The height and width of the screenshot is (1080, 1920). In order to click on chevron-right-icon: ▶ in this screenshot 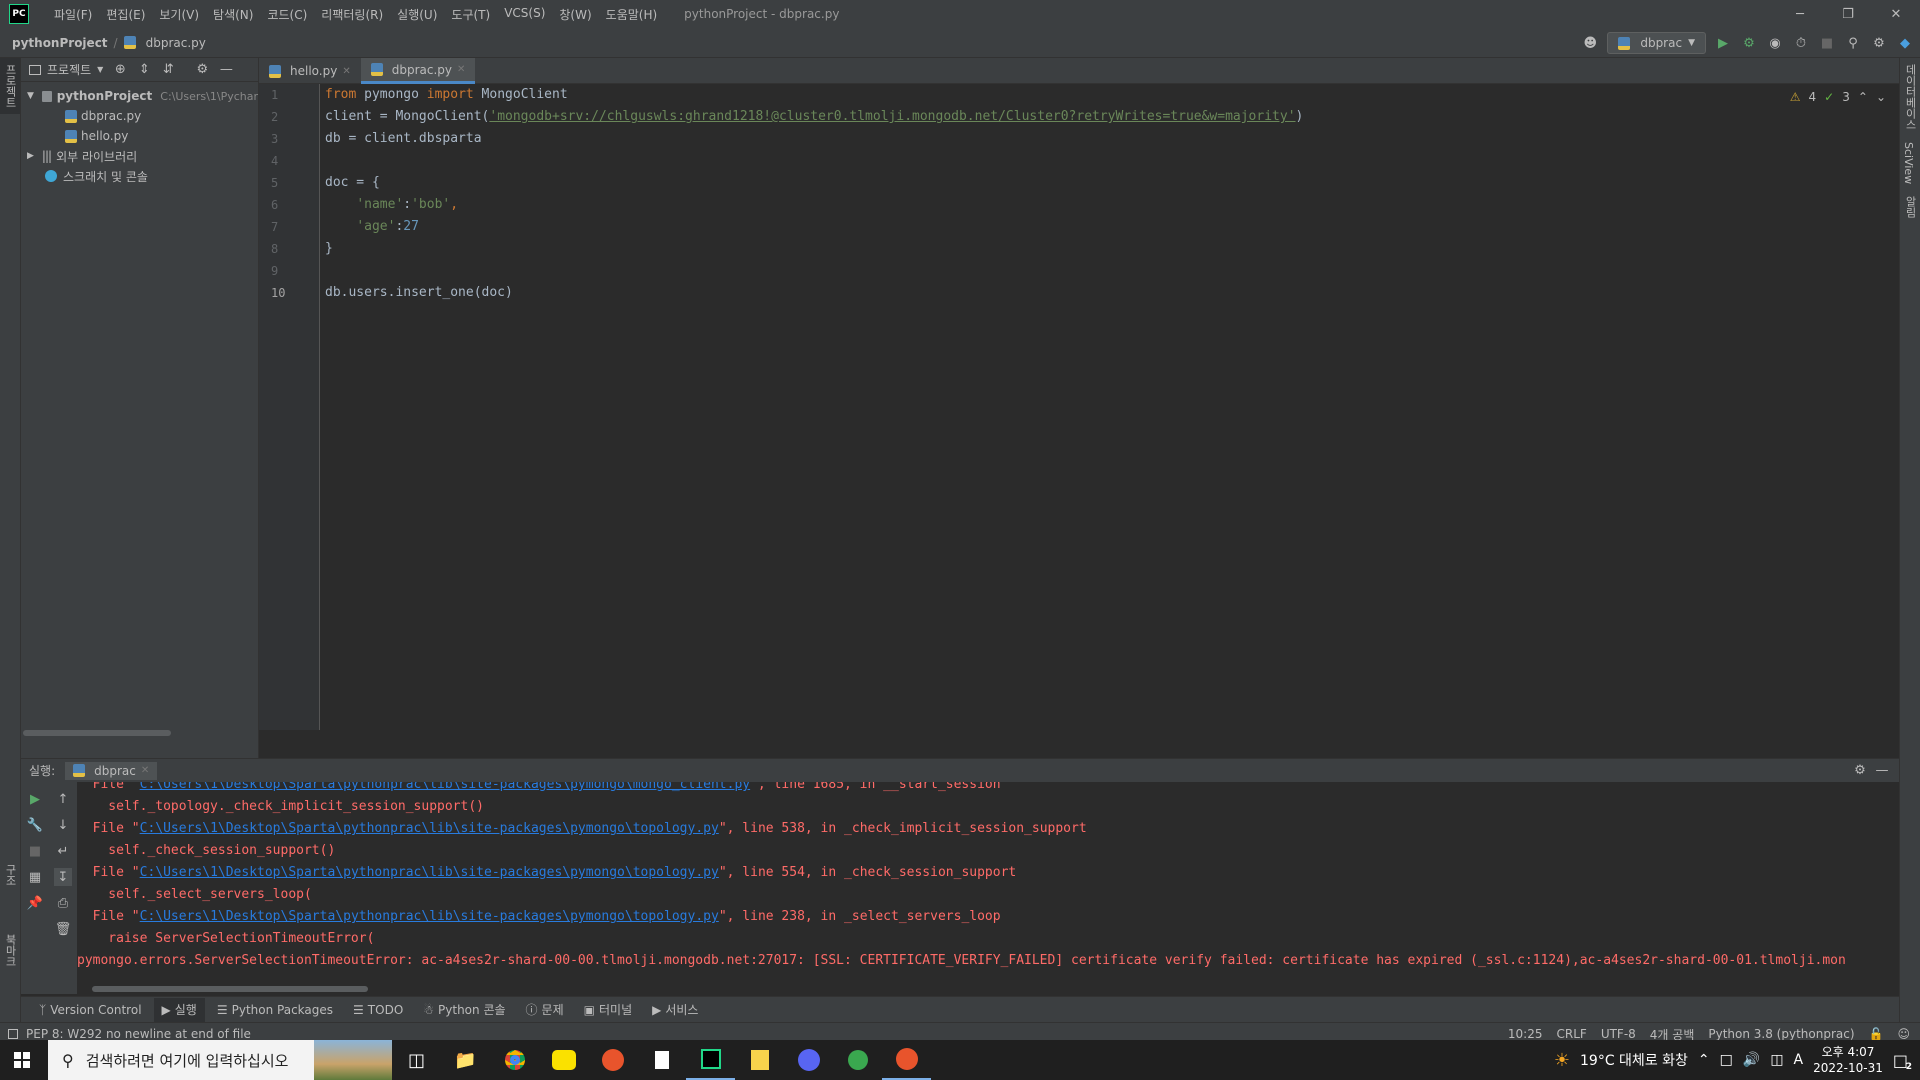, I will do `click(30, 156)`.